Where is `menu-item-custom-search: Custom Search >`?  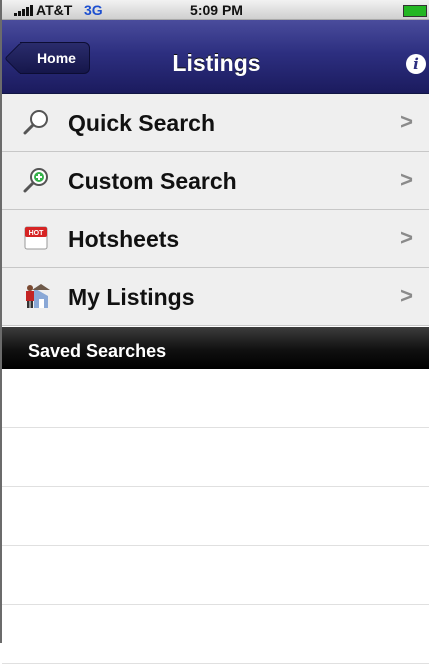
menu-item-custom-search: Custom Search > is located at coordinates (215, 181).